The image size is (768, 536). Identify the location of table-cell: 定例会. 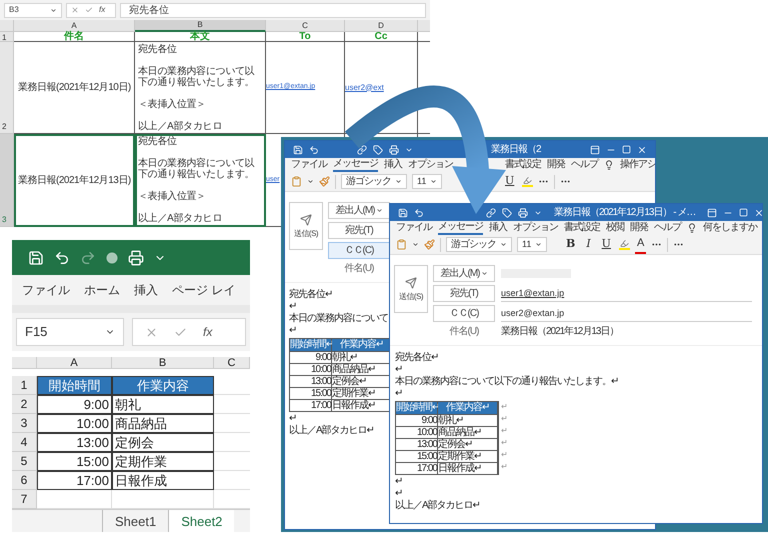
(163, 442).